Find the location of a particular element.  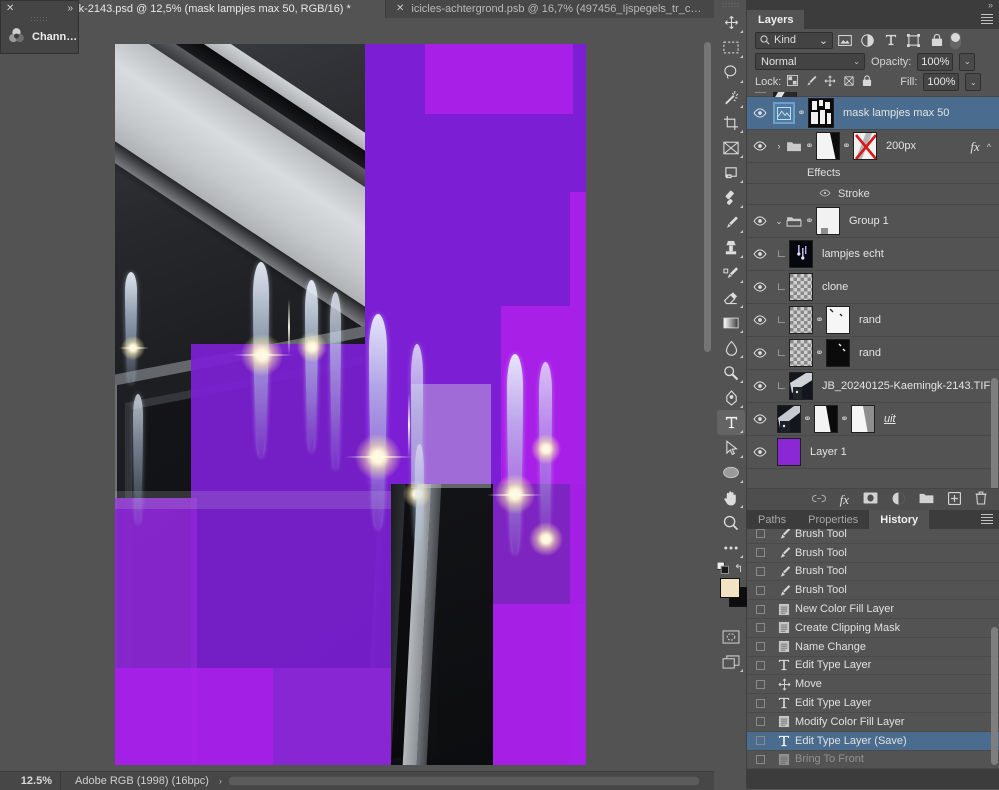

effect-visibility-toggle is located at coordinates (825, 194).